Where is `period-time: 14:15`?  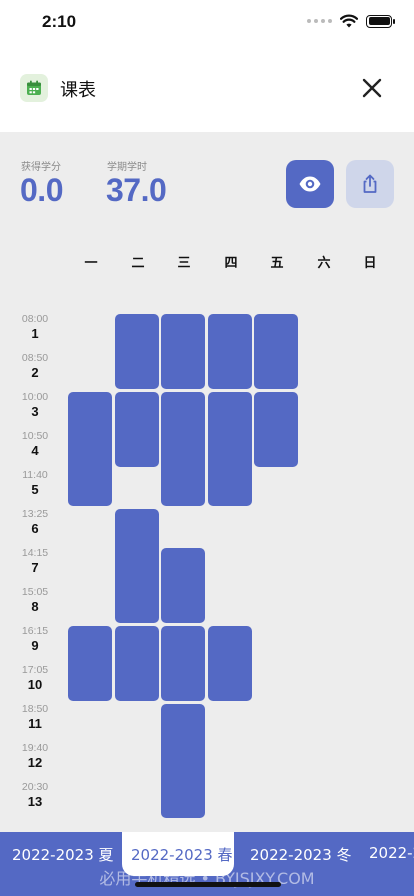 period-time: 14:15 is located at coordinates (35, 553).